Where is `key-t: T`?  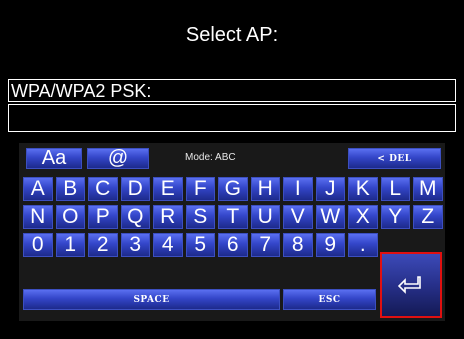
key-t: T is located at coordinates (233, 217).